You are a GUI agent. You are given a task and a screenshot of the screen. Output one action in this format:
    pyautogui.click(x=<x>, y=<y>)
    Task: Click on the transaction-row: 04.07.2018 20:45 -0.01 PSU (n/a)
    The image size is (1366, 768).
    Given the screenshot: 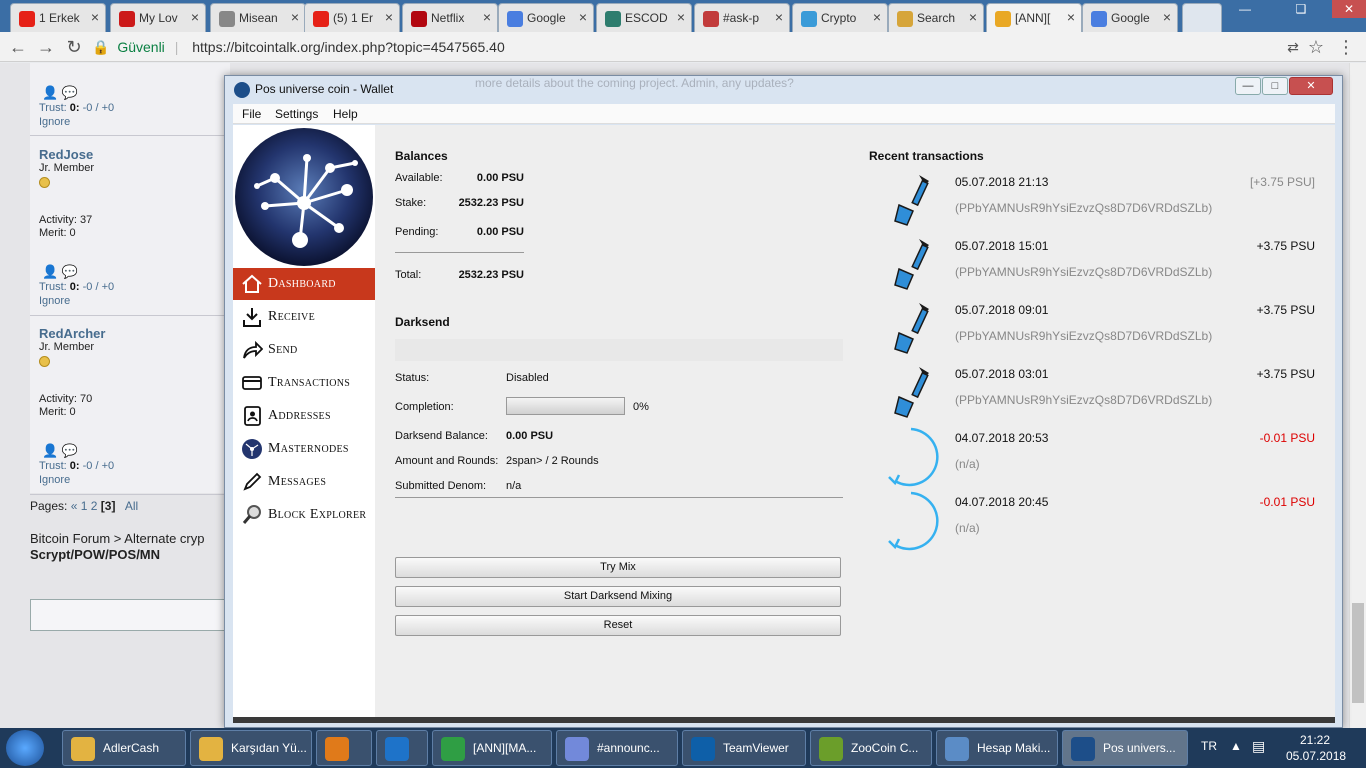 What is the action you would take?
    pyautogui.click(x=1095, y=519)
    